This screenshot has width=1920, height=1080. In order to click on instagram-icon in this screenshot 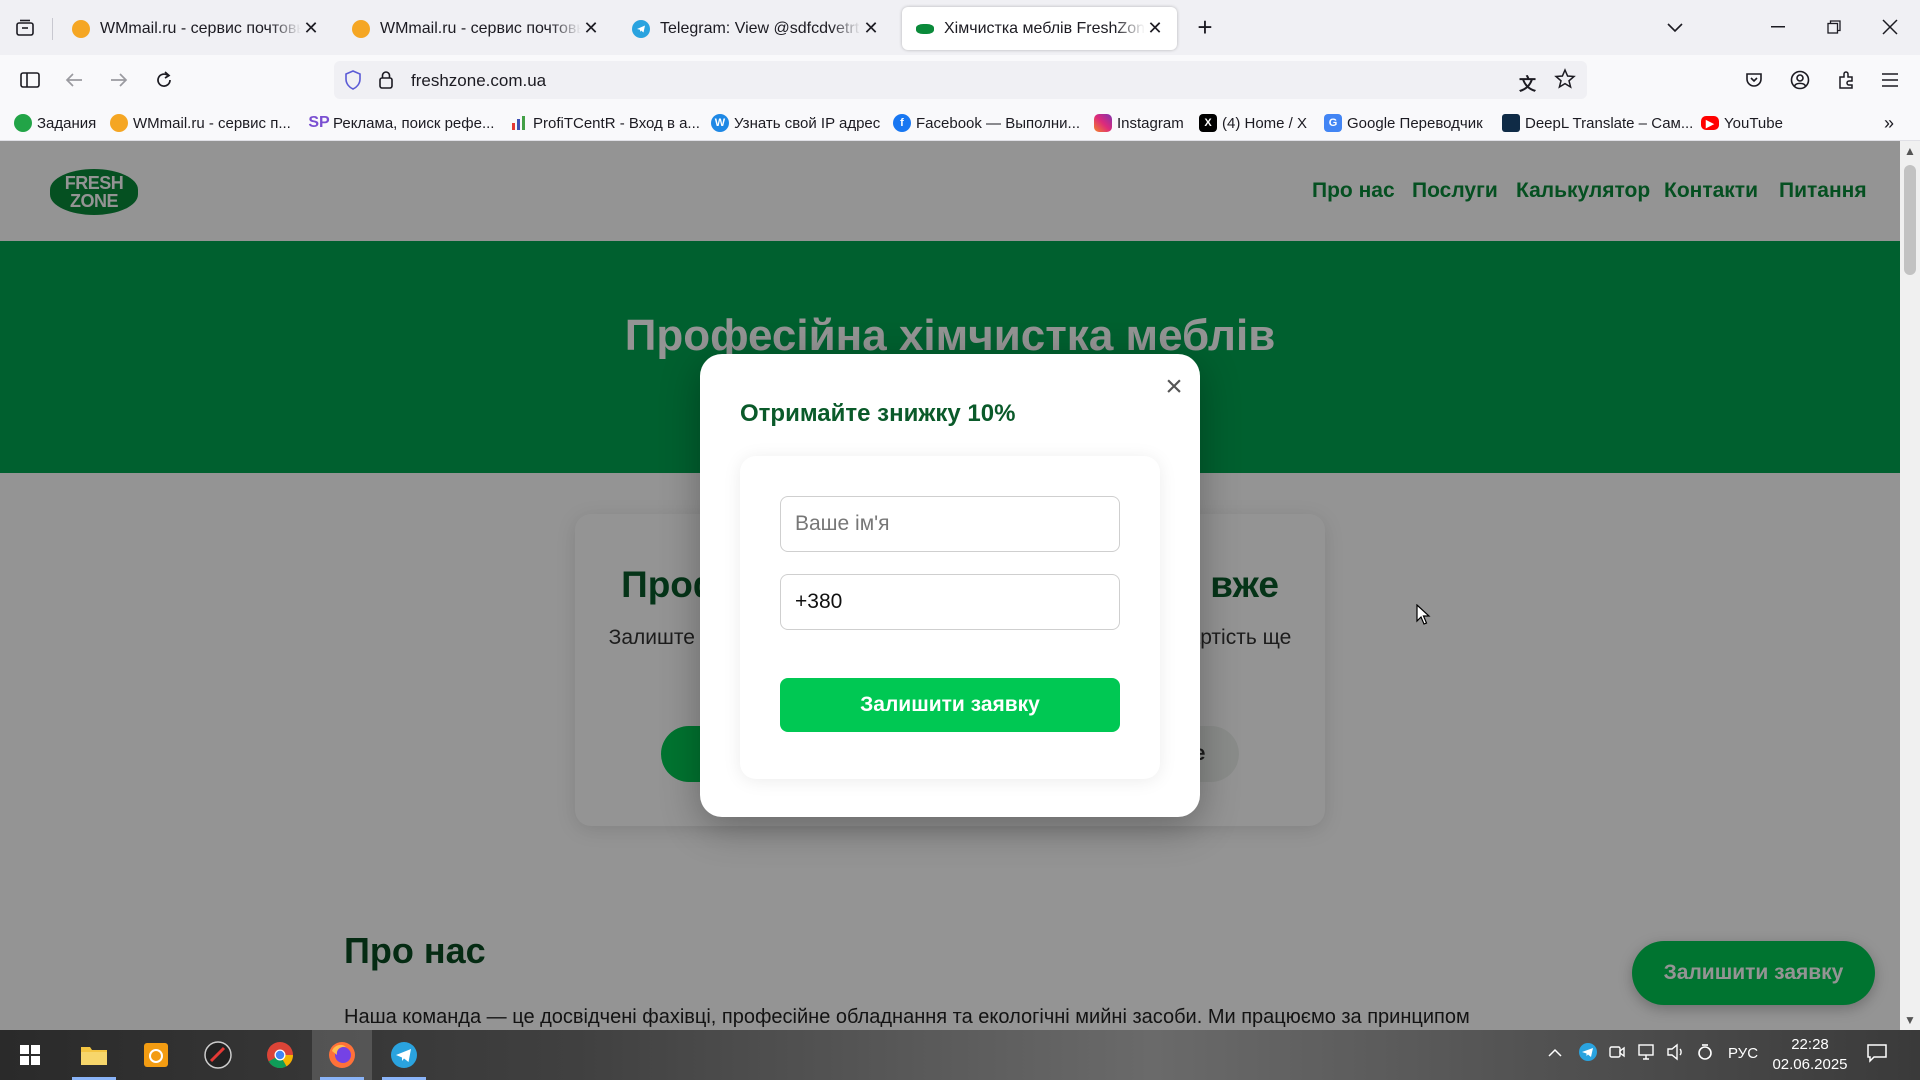, I will do `click(1103, 123)`.